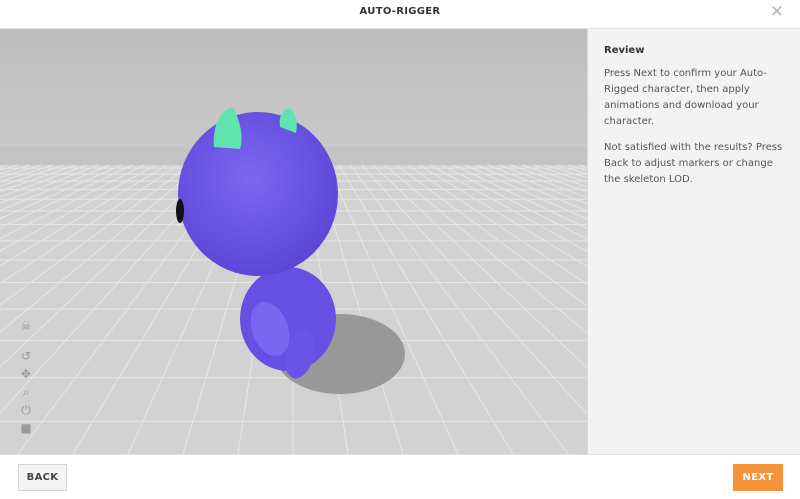 This screenshot has height=499, width=800. What do you see at coordinates (777, 12) in the screenshot?
I see `close-icon: ✕` at bounding box center [777, 12].